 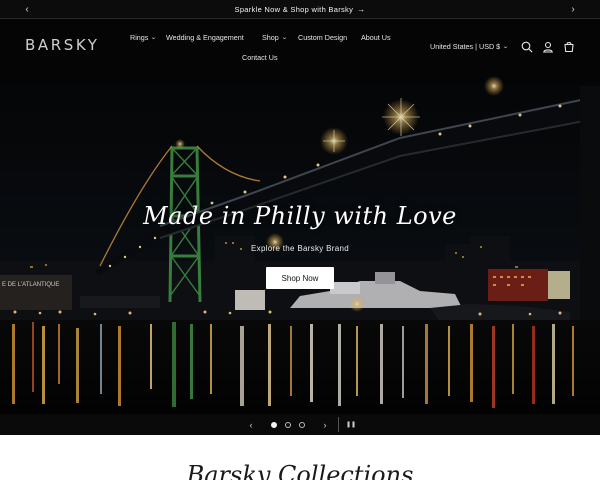 I want to click on pause-icon: ❚❚, so click(x=351, y=425).